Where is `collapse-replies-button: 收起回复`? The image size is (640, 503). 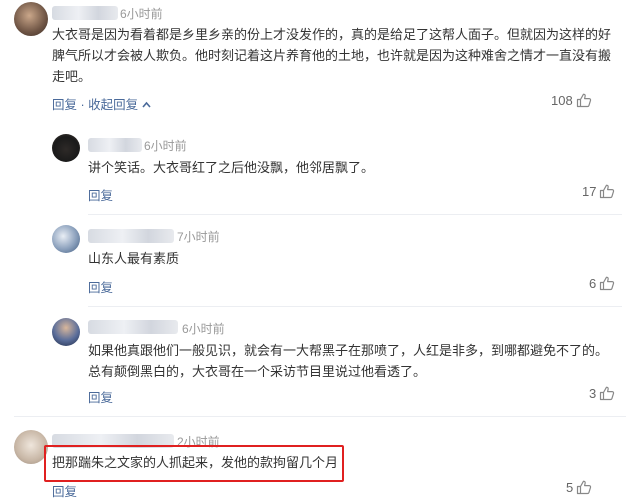
collapse-replies-button: 收起回复 is located at coordinates (119, 105).